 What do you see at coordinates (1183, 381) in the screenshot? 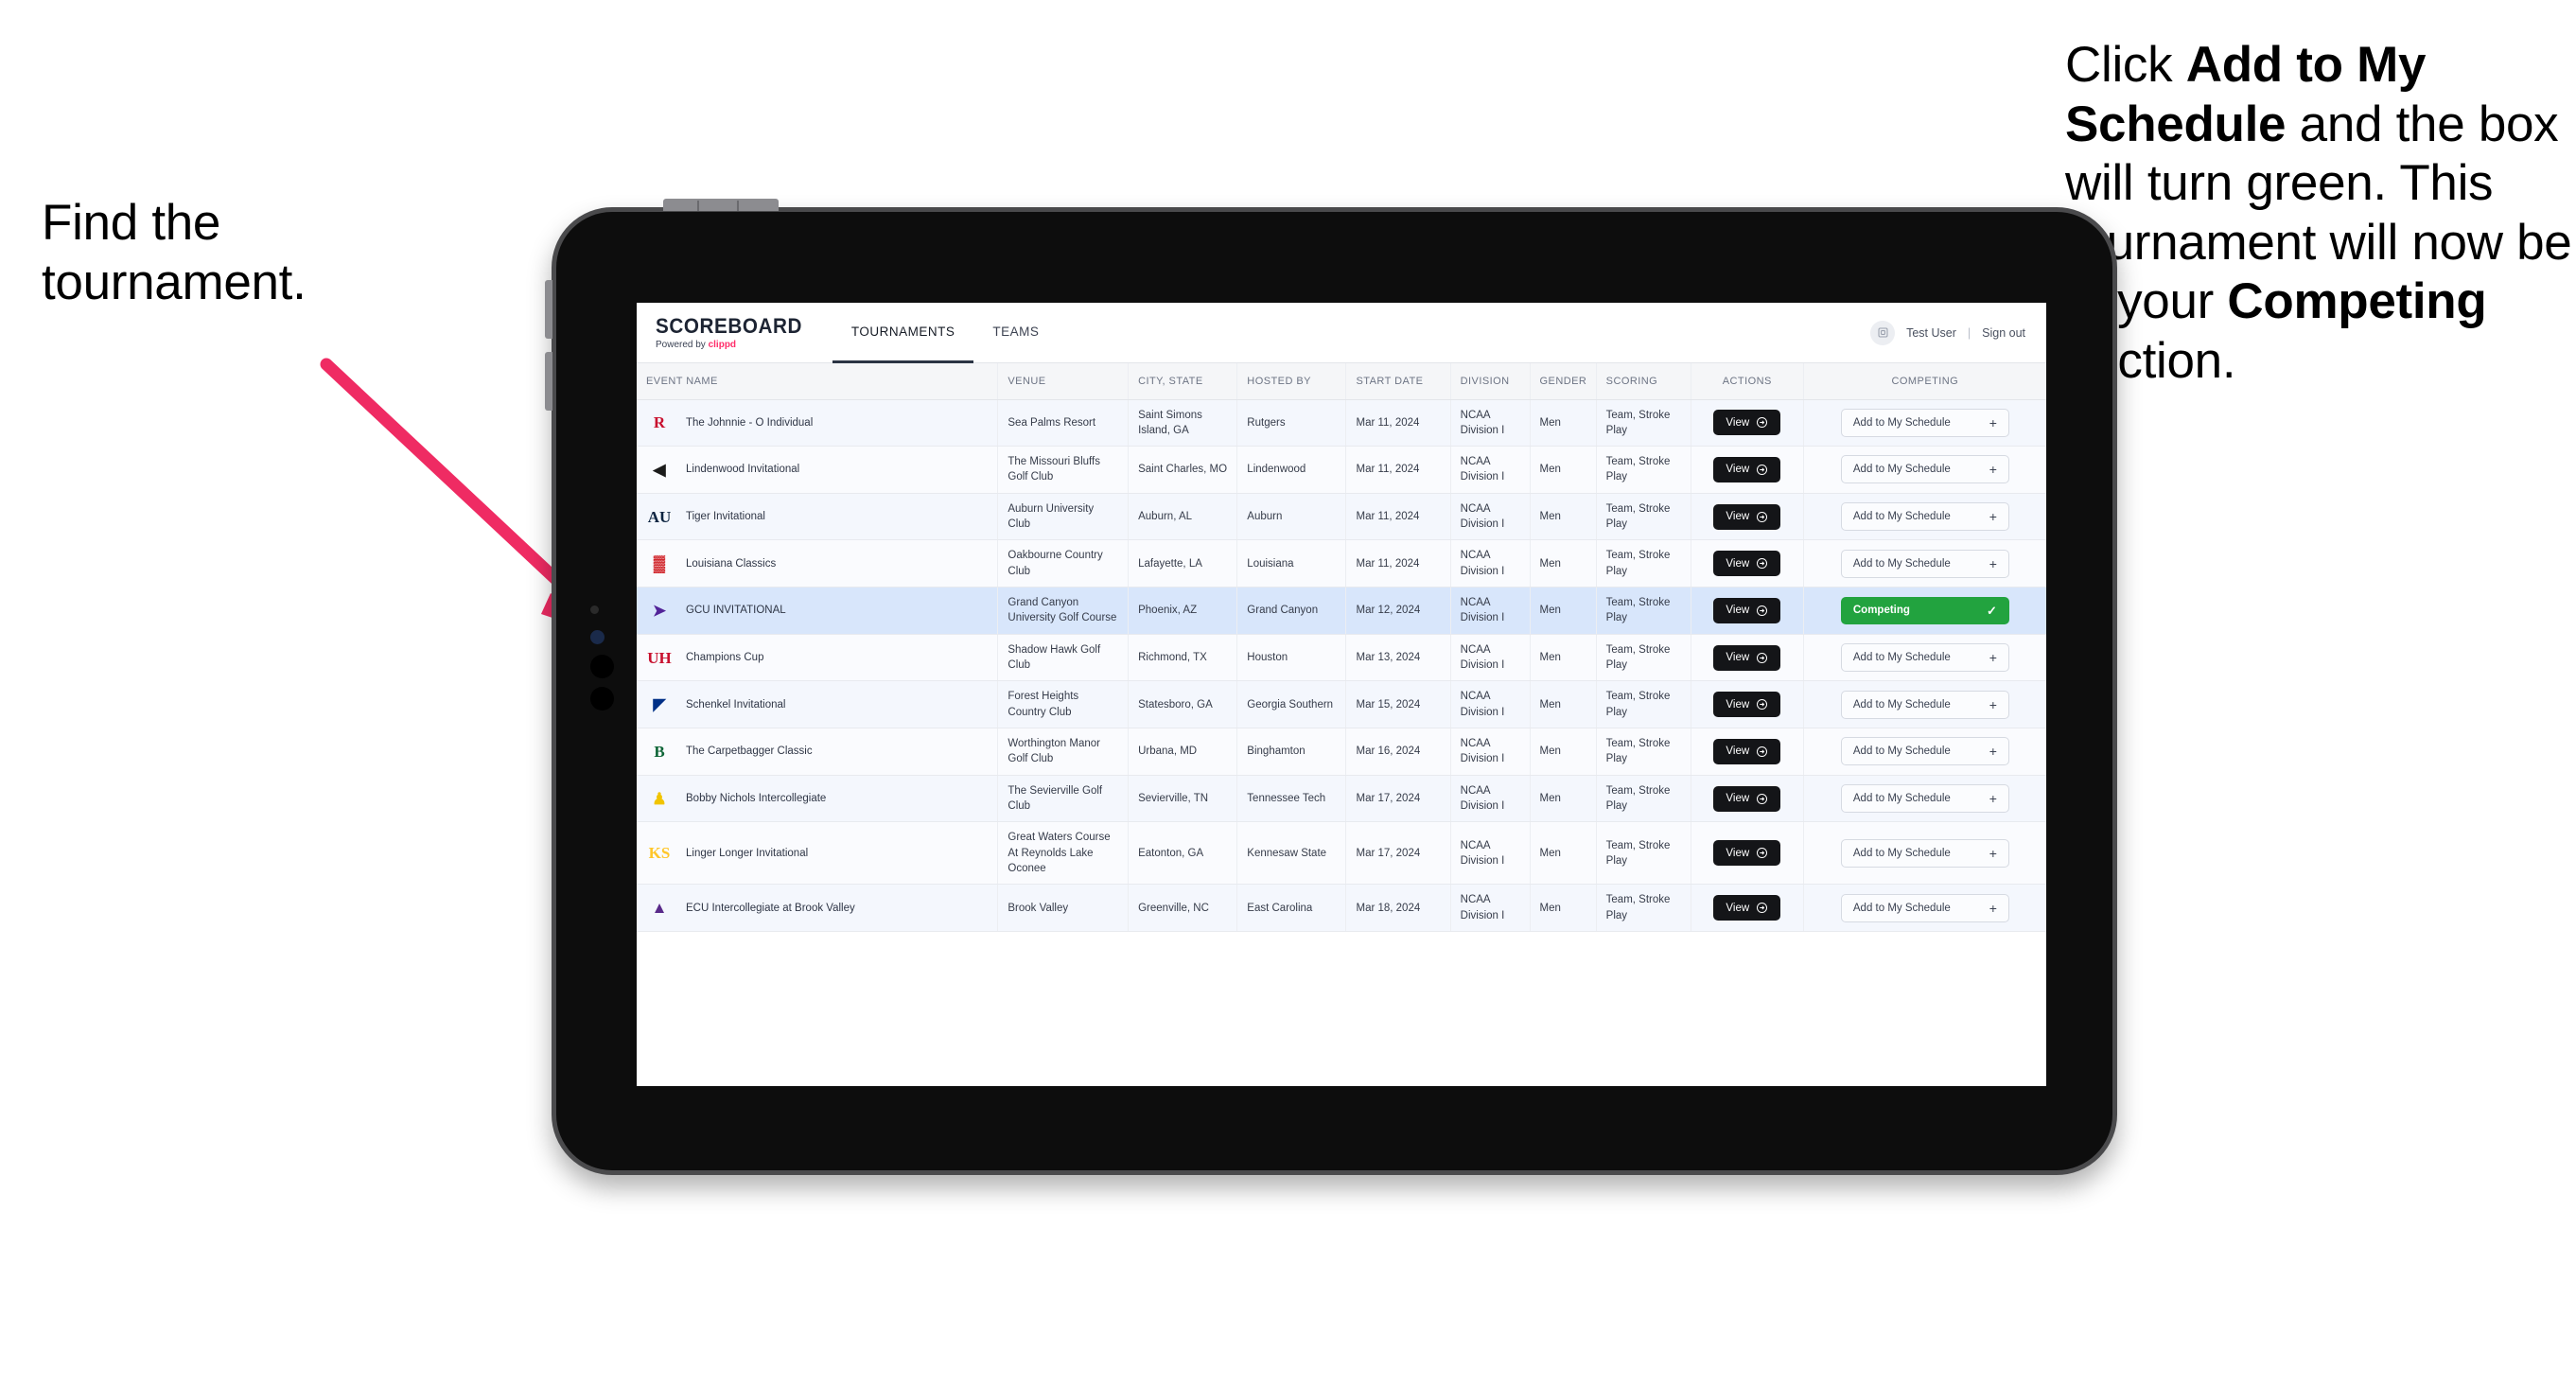
I see `col-city-state: CITY, STATE` at bounding box center [1183, 381].